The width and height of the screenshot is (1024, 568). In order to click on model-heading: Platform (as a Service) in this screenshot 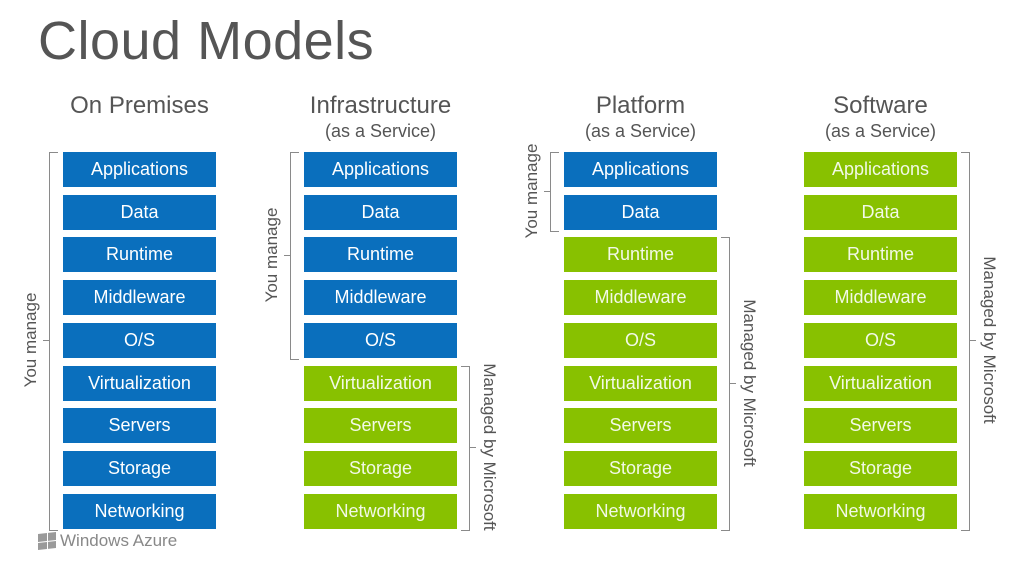, I will do `click(641, 117)`.